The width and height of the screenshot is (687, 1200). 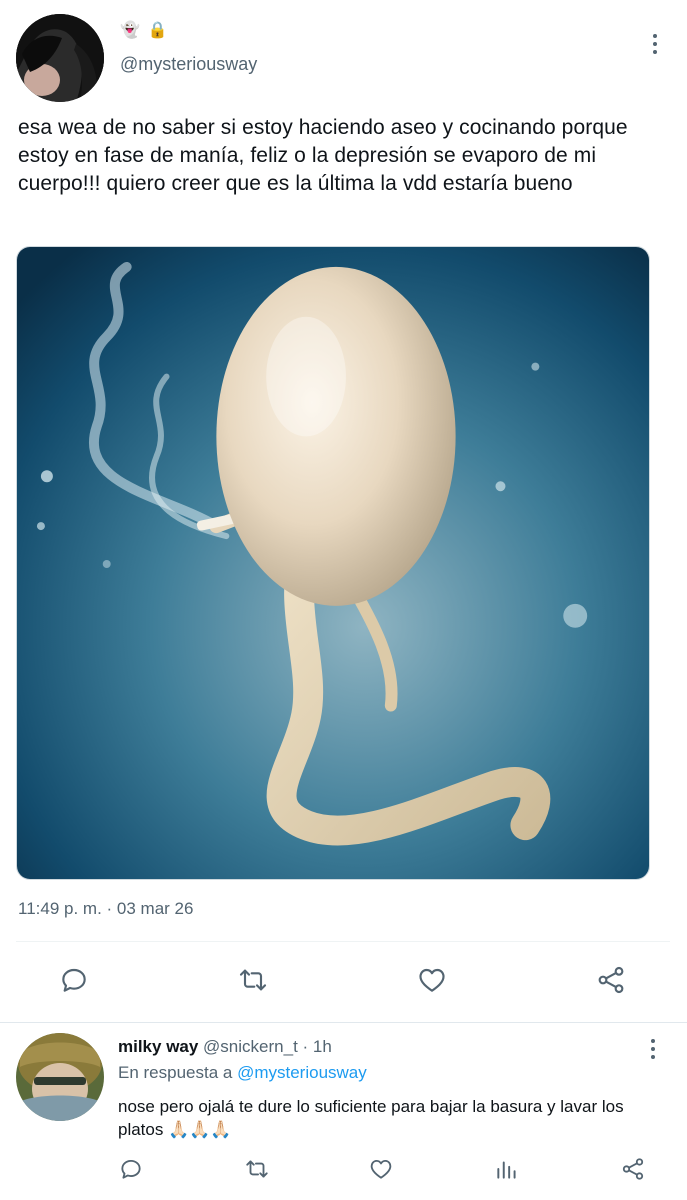 I want to click on divider, so click(x=343, y=941).